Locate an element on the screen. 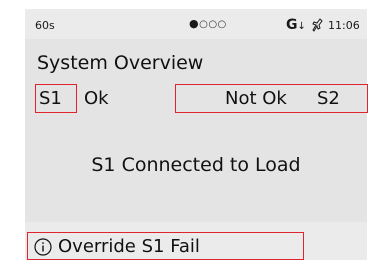 This screenshot has height=265, width=384. mode-indicator: 60s is located at coordinates (45, 25).